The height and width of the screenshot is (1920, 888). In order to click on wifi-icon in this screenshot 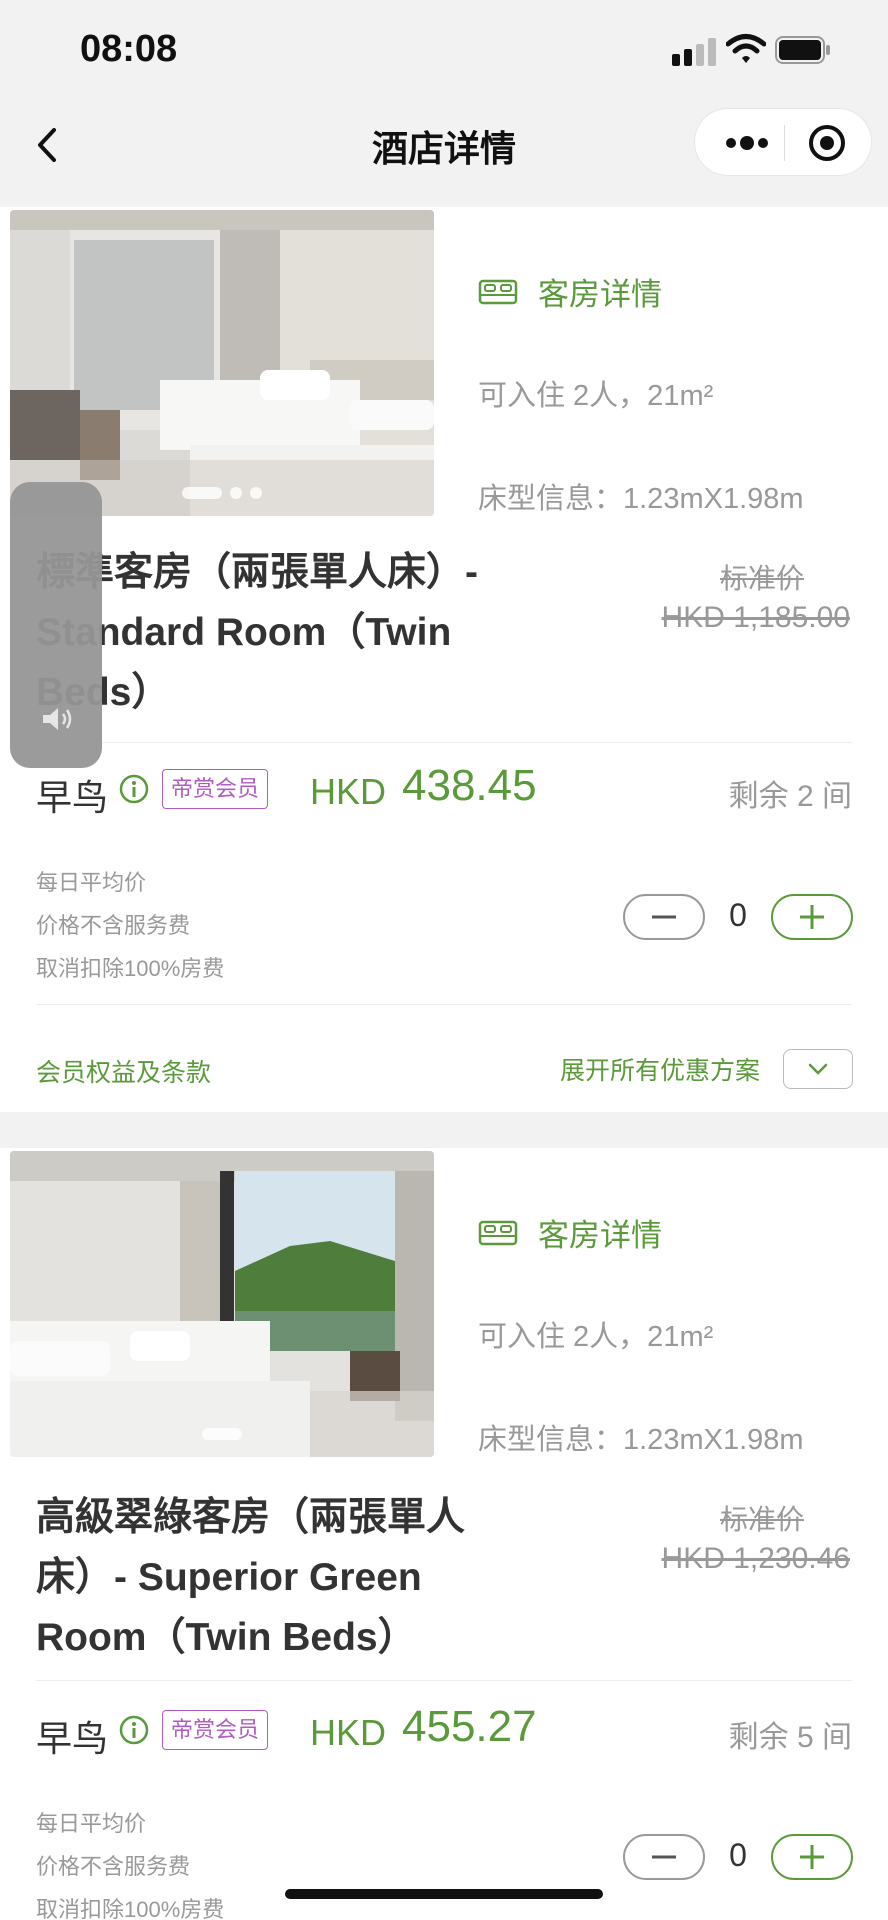, I will do `click(746, 48)`.